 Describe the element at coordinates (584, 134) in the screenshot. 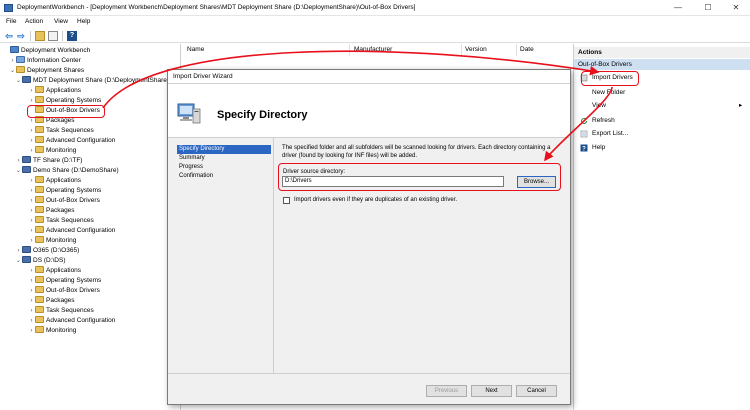

I see `export-list-icon` at that location.